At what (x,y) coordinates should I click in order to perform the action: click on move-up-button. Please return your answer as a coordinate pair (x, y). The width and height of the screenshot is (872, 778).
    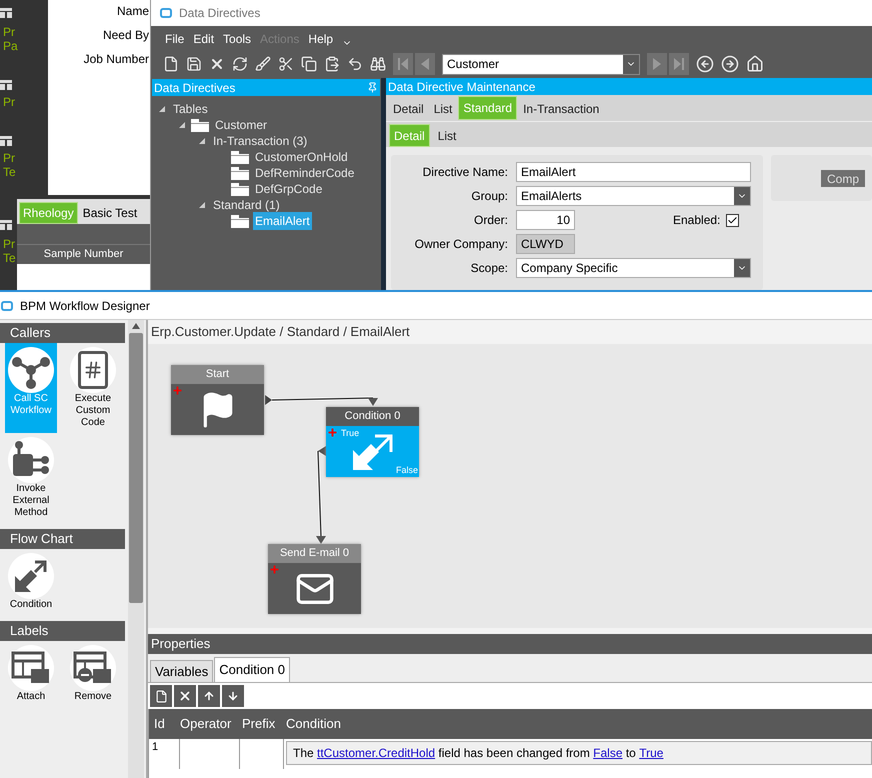
    Looking at the image, I should click on (209, 696).